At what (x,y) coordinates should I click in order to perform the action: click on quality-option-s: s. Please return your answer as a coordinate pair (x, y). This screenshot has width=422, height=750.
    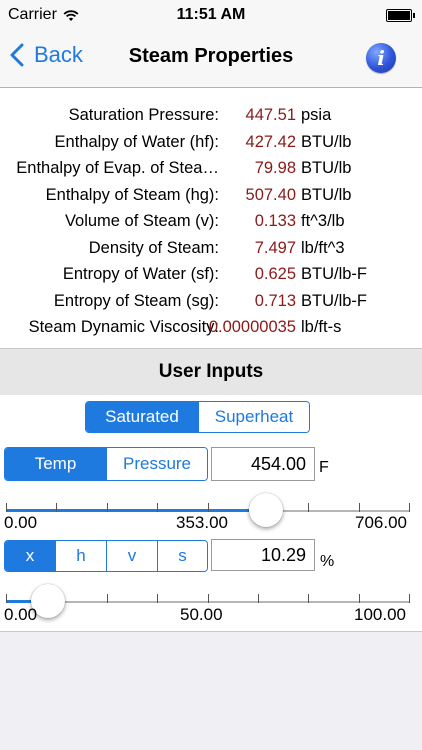
    Looking at the image, I should click on (182, 556).